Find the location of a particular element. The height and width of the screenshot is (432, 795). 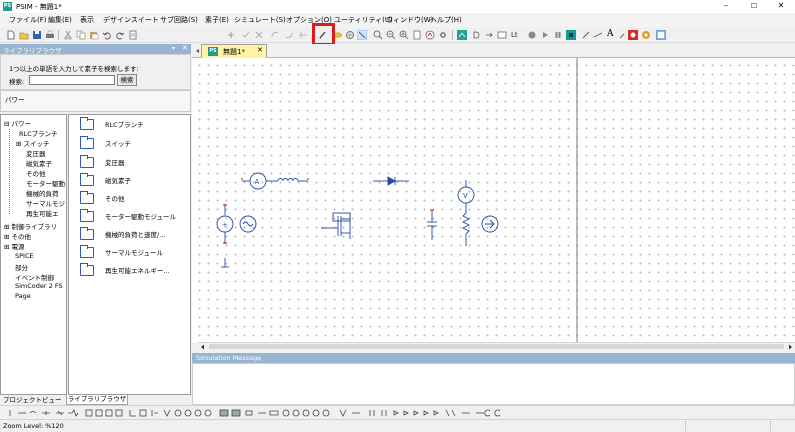

menu-file: ファイル(F) is located at coordinates (28, 20).